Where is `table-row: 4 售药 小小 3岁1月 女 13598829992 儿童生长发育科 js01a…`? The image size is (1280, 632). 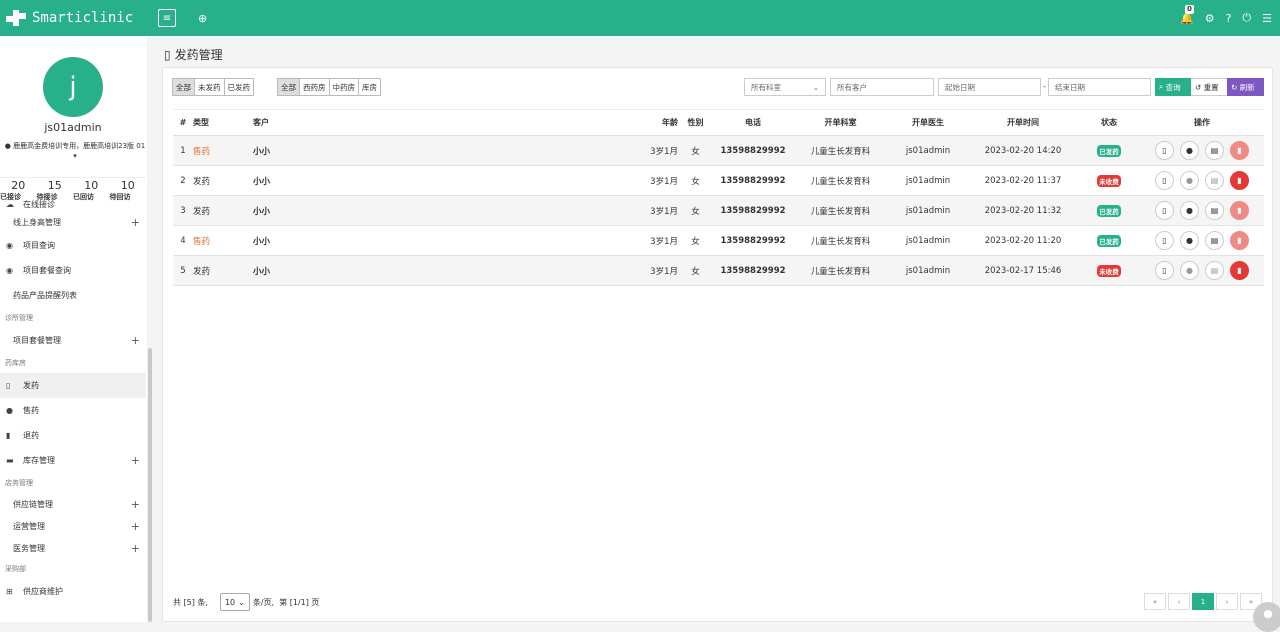 table-row: 4 售药 小小 3岁1月 女 13598829992 儿童生长发育科 js01a… is located at coordinates (718, 240).